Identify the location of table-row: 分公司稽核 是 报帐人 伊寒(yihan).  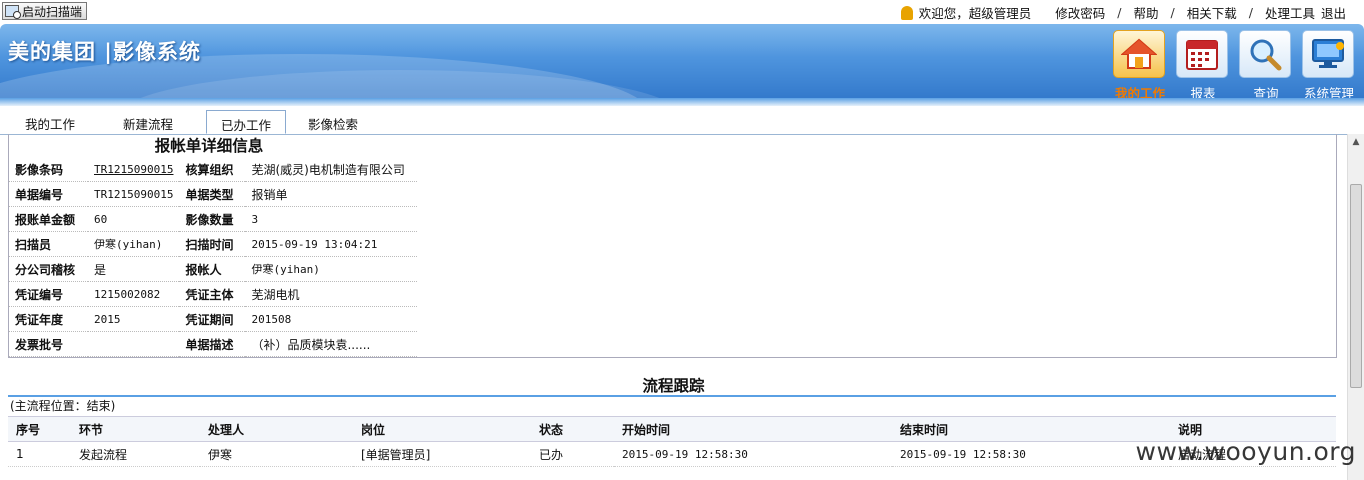
(213, 269).